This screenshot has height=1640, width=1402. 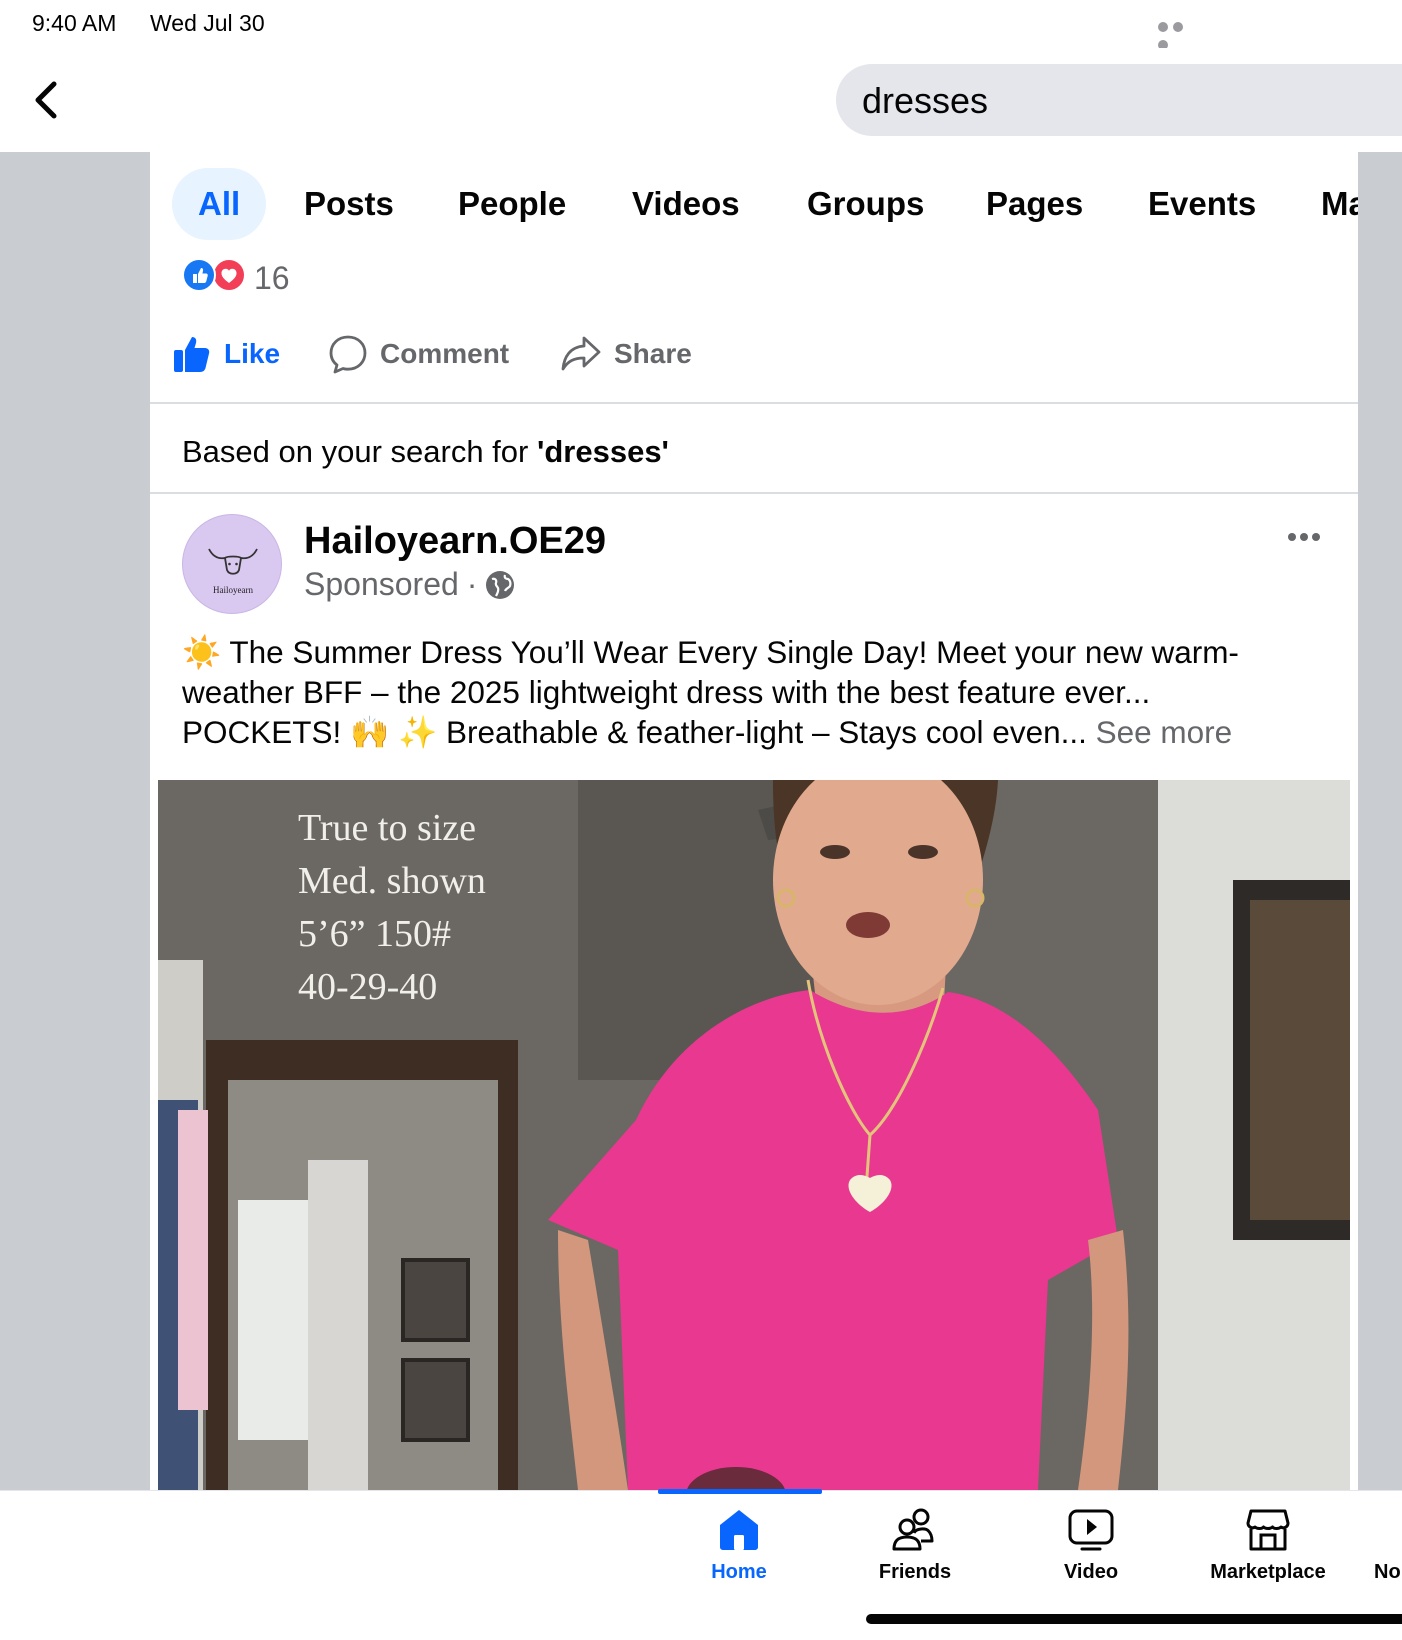 What do you see at coordinates (686, 204) in the screenshot?
I see `tab-videos: Videos` at bounding box center [686, 204].